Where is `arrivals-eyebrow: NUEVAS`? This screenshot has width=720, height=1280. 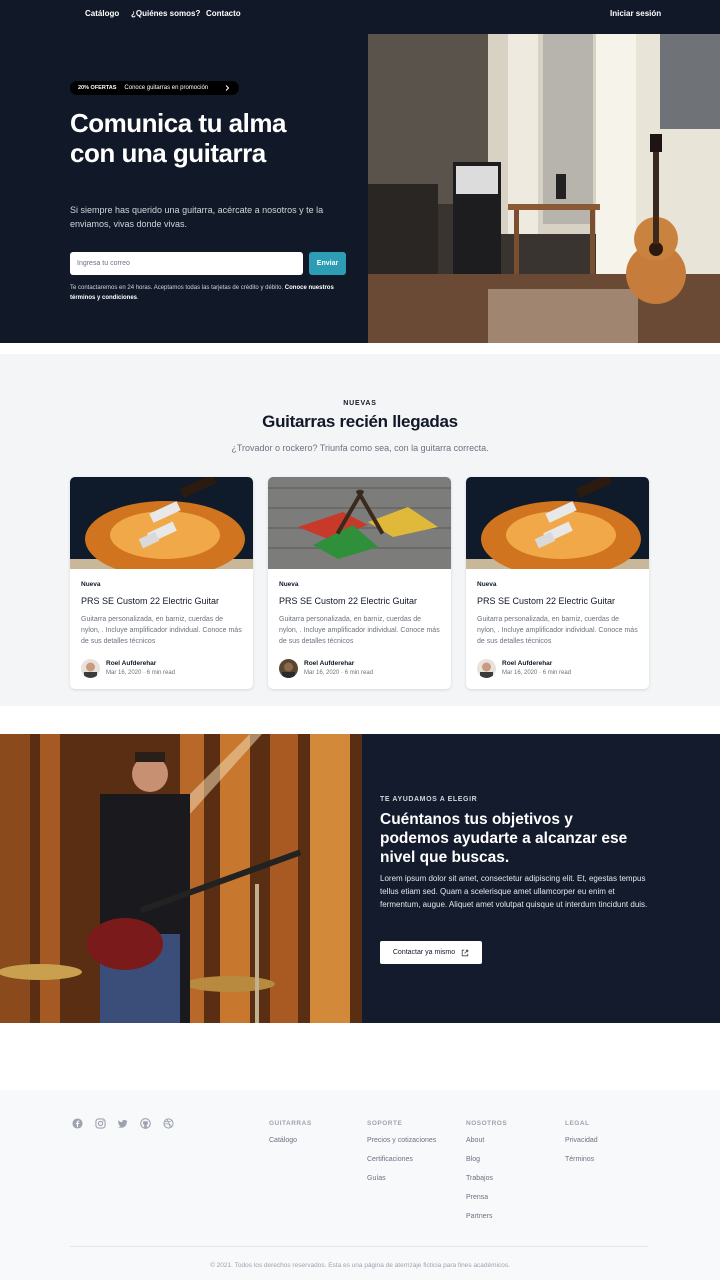 arrivals-eyebrow: NUEVAS is located at coordinates (360, 403).